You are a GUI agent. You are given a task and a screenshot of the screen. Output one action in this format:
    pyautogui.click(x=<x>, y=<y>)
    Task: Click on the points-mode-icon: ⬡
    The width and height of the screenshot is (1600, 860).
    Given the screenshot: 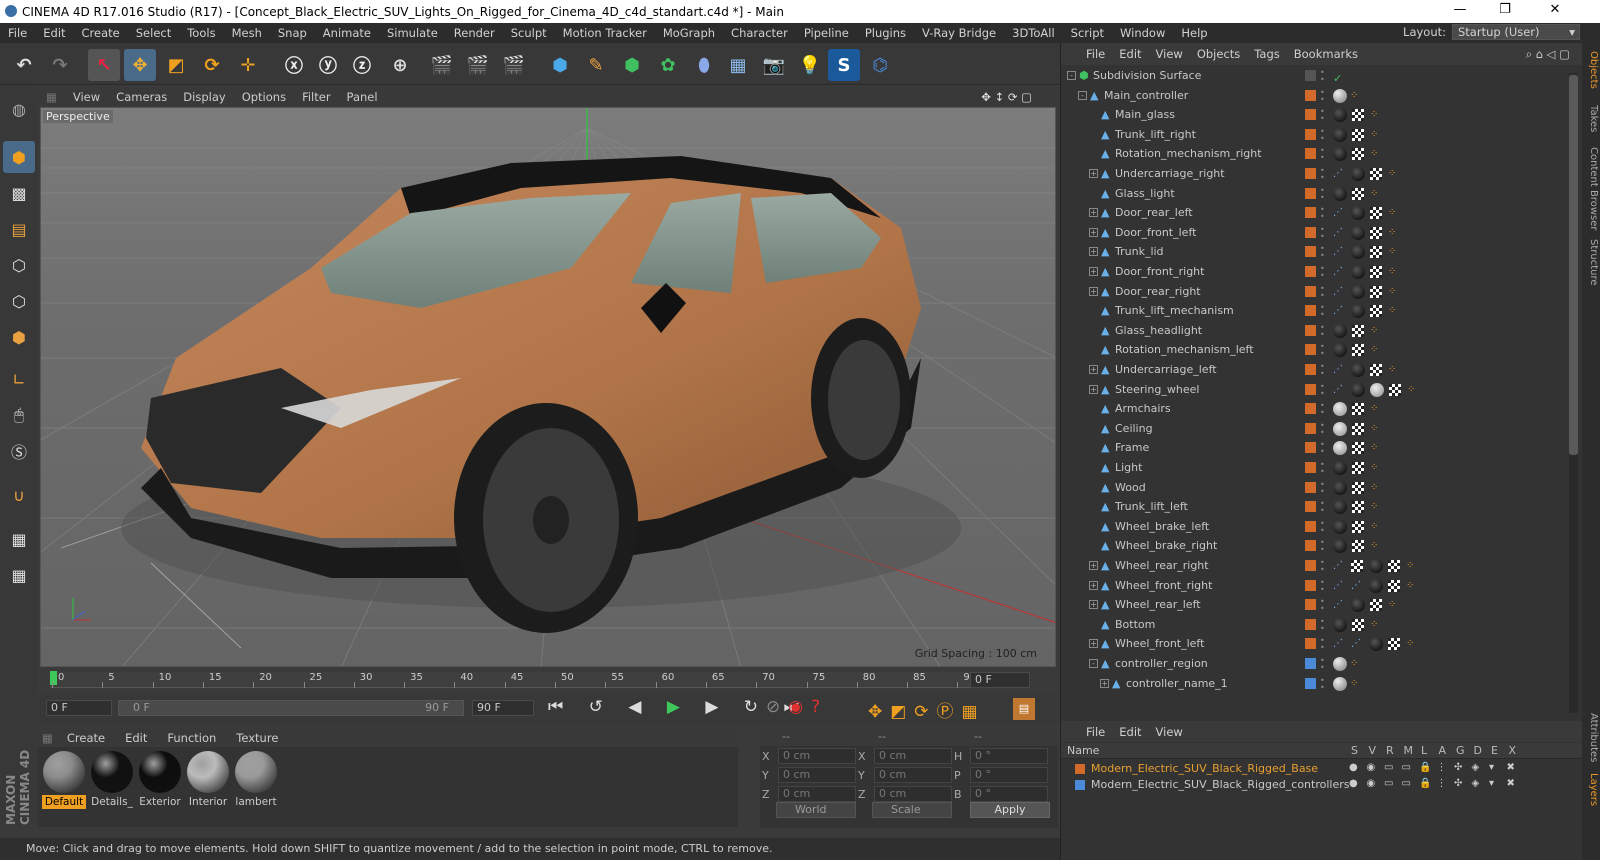 What is the action you would take?
    pyautogui.click(x=19, y=265)
    